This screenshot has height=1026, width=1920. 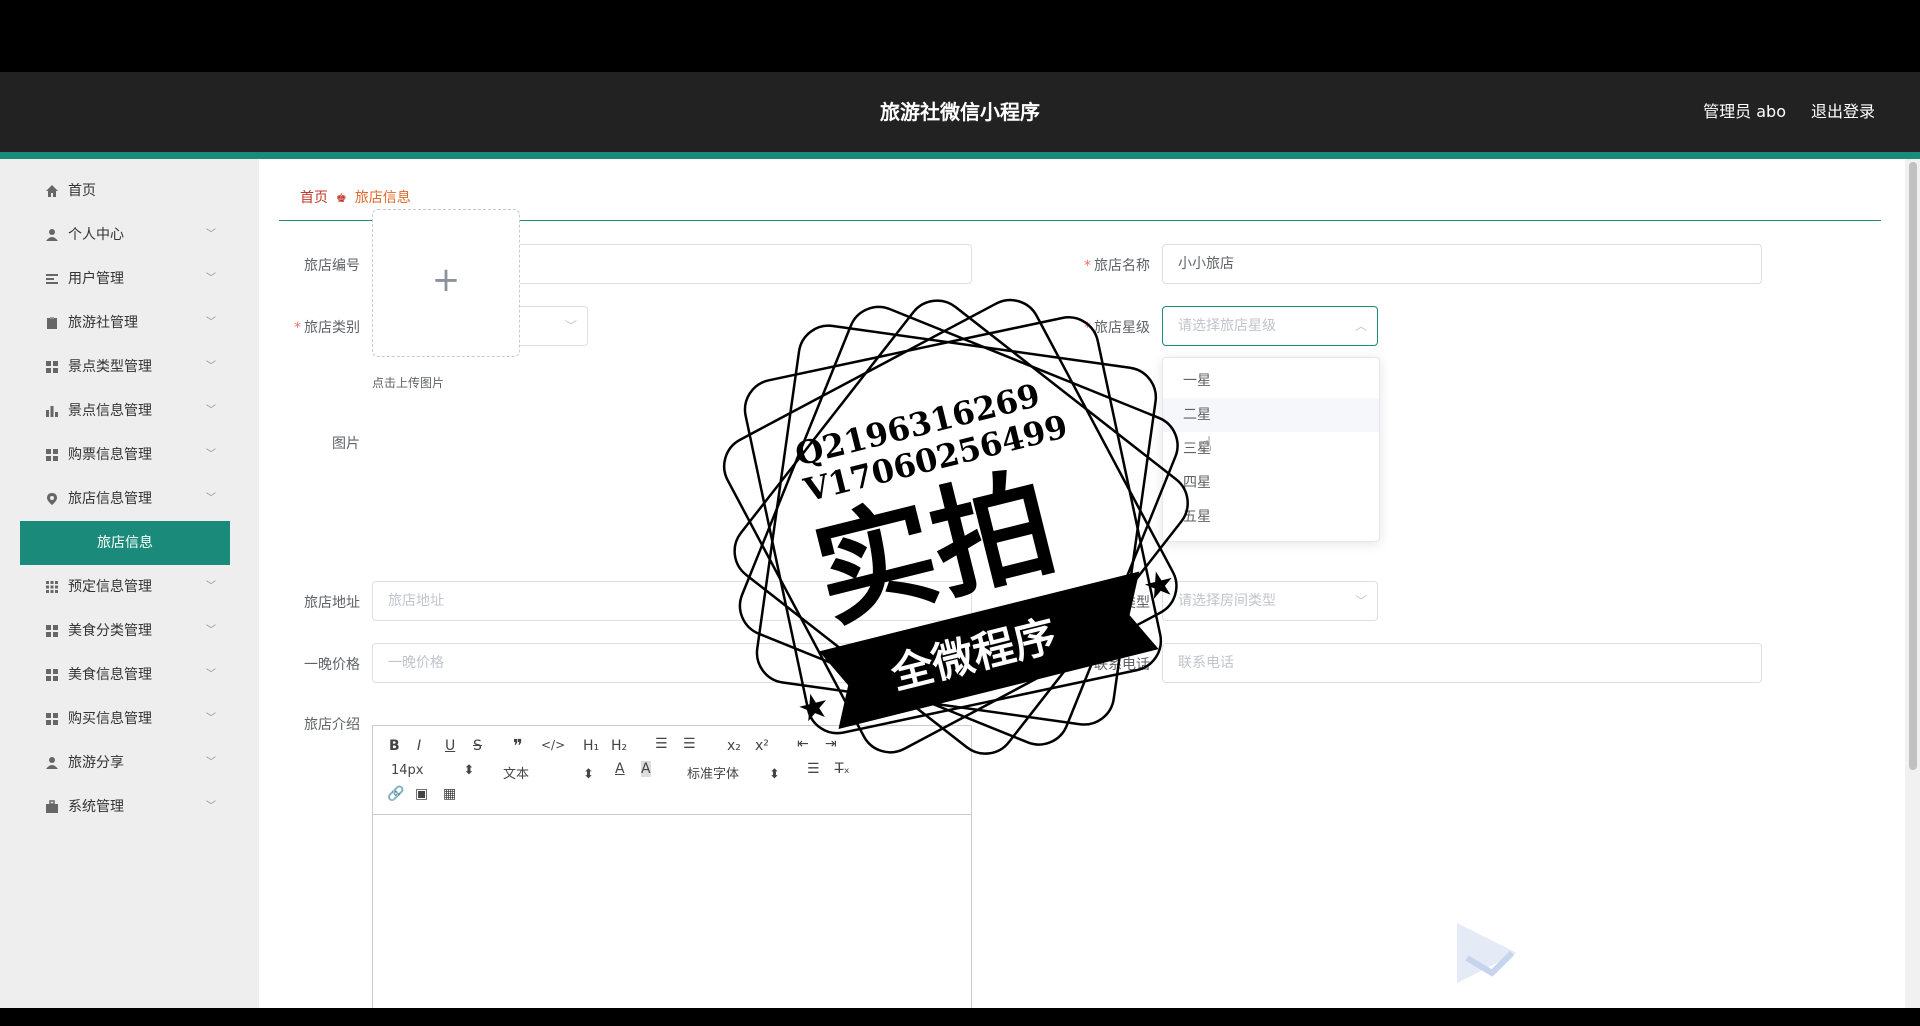 I want to click on sidebar-item-scenic-type-management: 景点类型管理 ﹀, so click(x=125, y=367).